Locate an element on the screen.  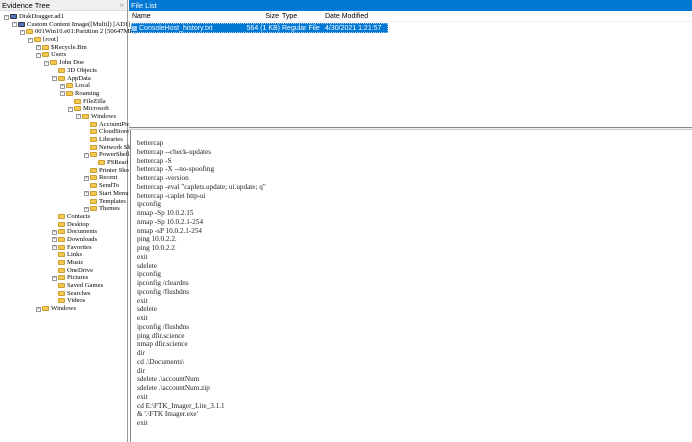
tree-item: - Microsoft is located at coordinates (63, 109).